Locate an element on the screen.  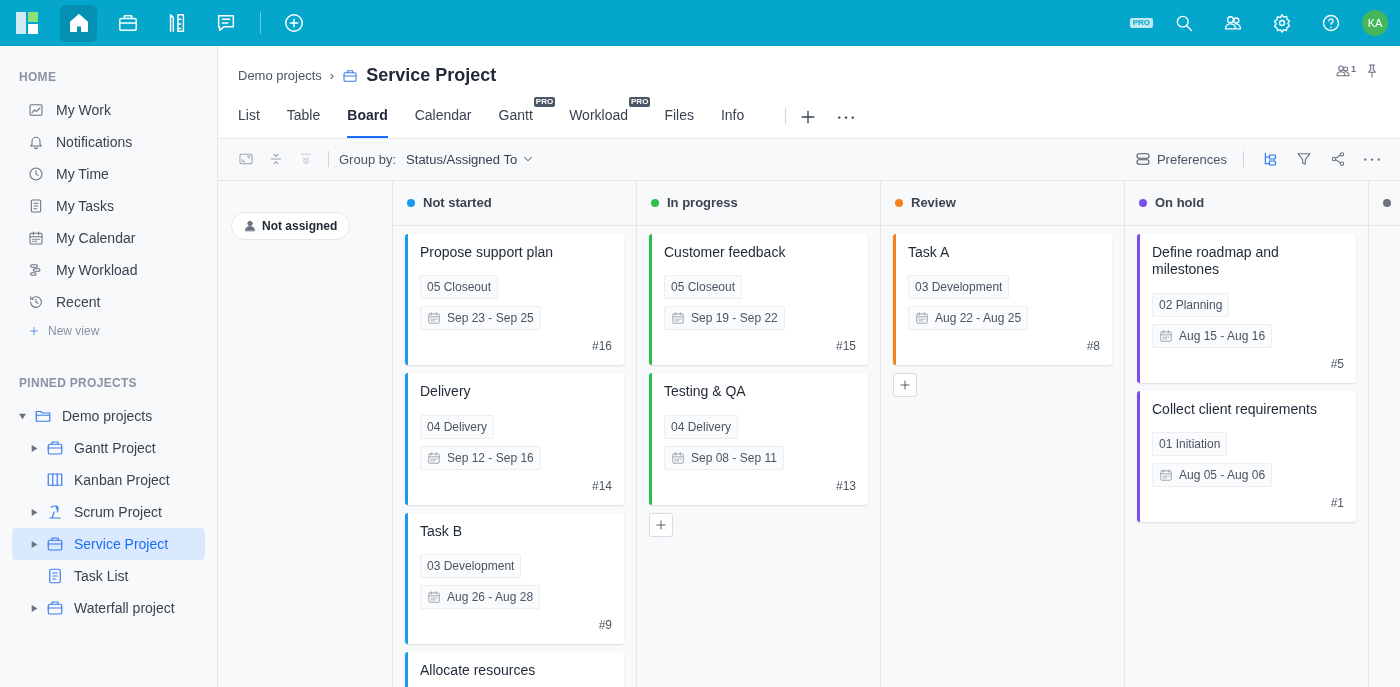
clock-icon is located at coordinates (36, 174).